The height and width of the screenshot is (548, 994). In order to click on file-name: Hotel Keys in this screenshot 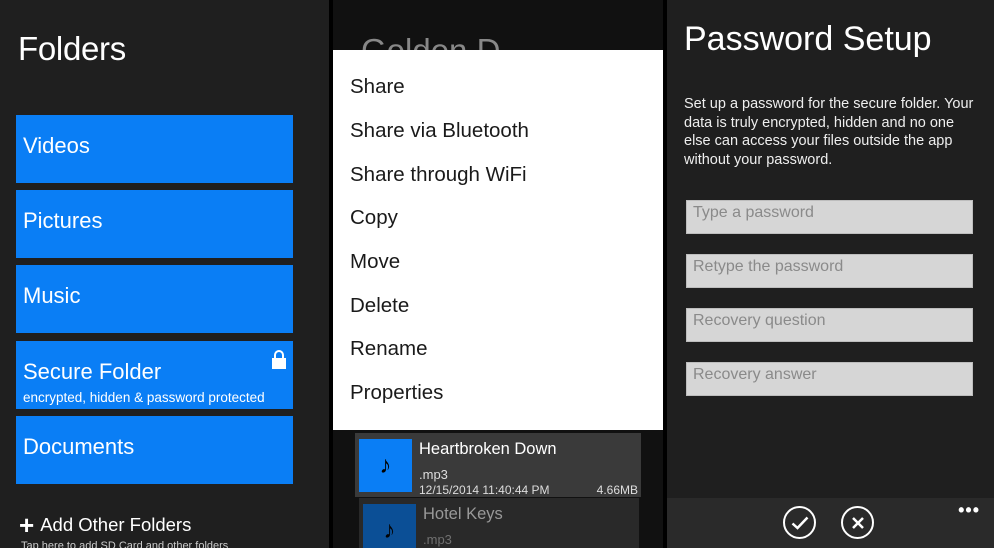, I will do `click(463, 514)`.